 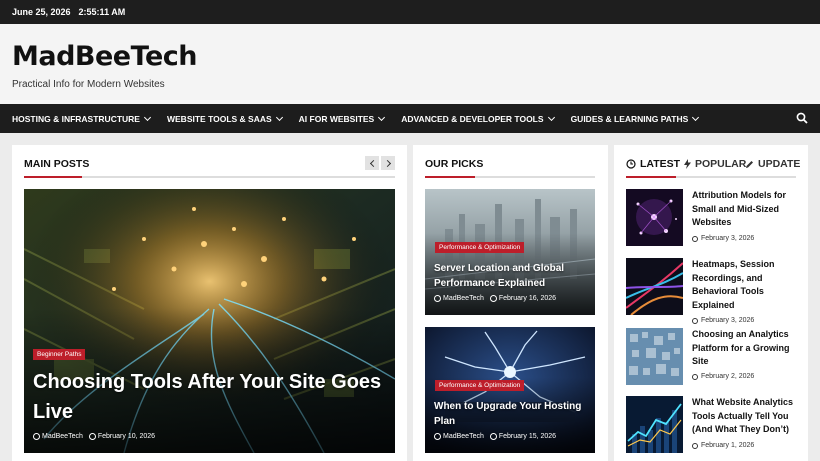 I want to click on nav-item-hosting: HOSTING & INFRASTRUCTURE, so click(x=82, y=118).